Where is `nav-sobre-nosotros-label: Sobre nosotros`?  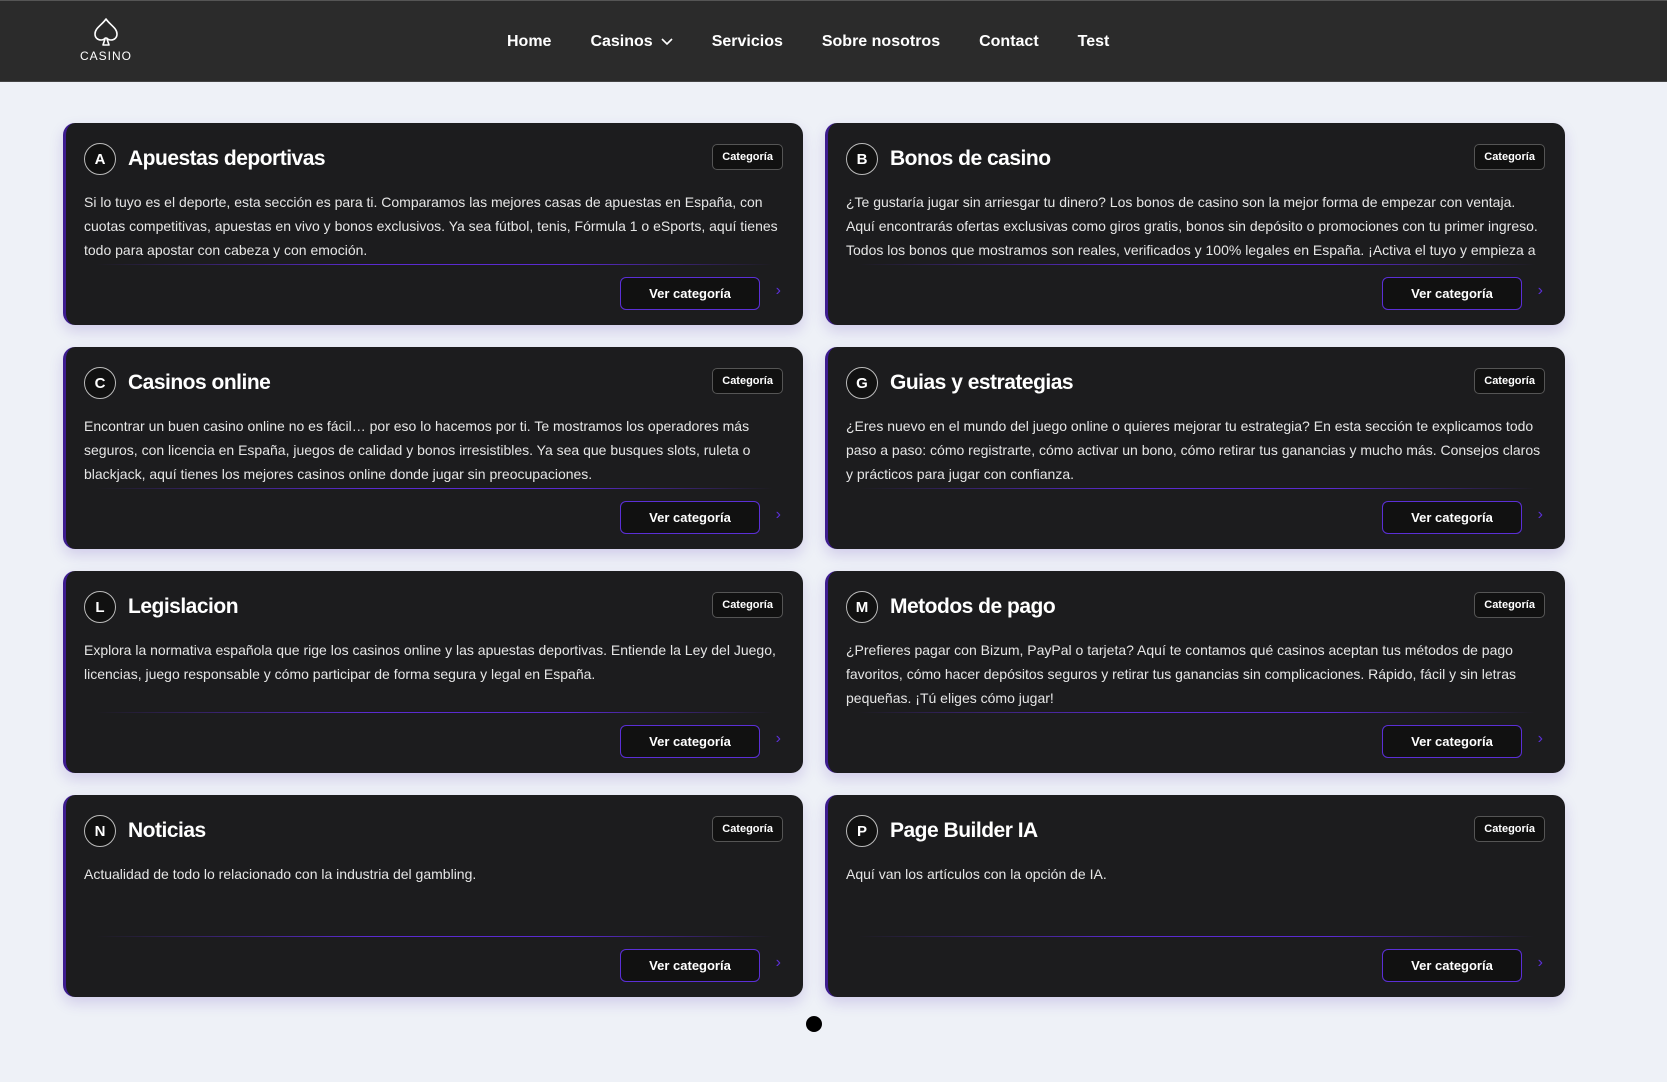 nav-sobre-nosotros-label: Sobre nosotros is located at coordinates (881, 41).